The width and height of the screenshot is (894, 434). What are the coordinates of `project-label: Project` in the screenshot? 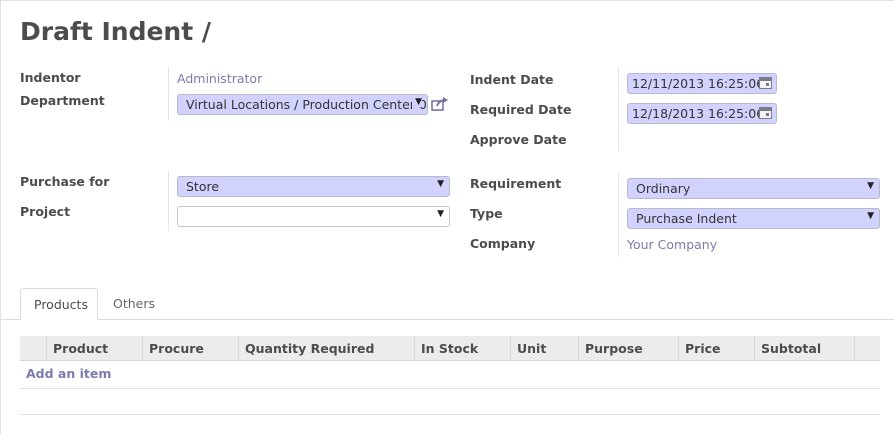 It's located at (45, 211).